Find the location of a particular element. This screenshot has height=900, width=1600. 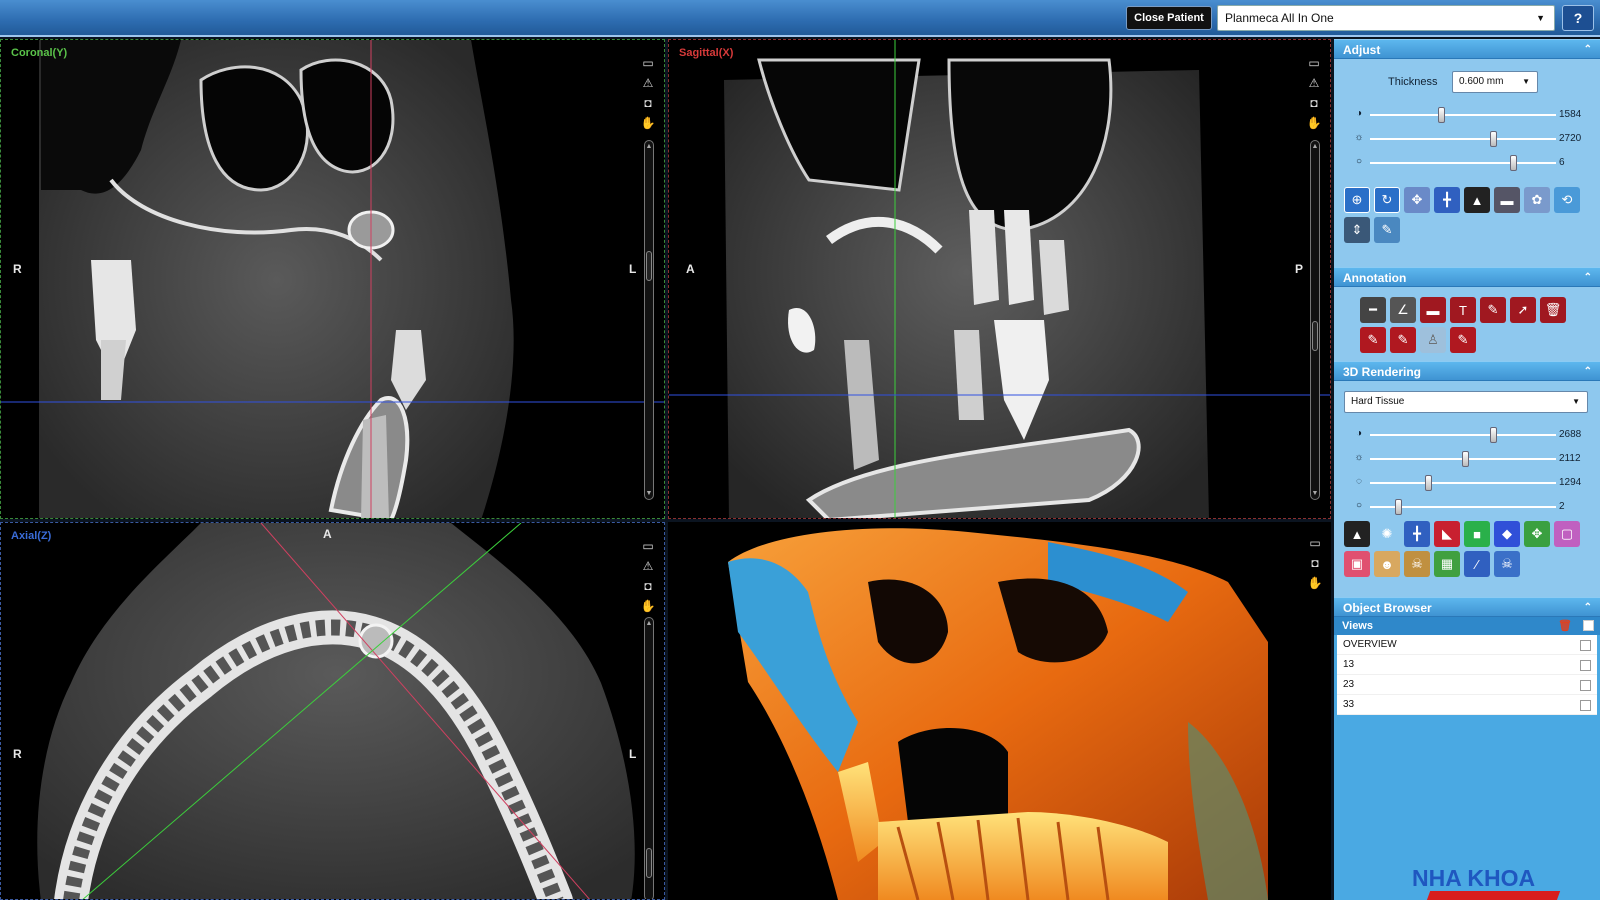

box-crop-icon: ▢ is located at coordinates (1567, 534).